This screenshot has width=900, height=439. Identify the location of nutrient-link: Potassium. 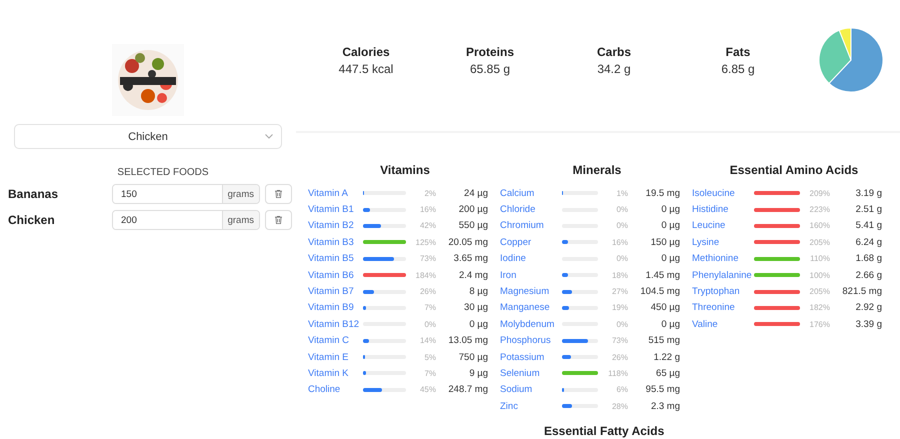
(530, 357).